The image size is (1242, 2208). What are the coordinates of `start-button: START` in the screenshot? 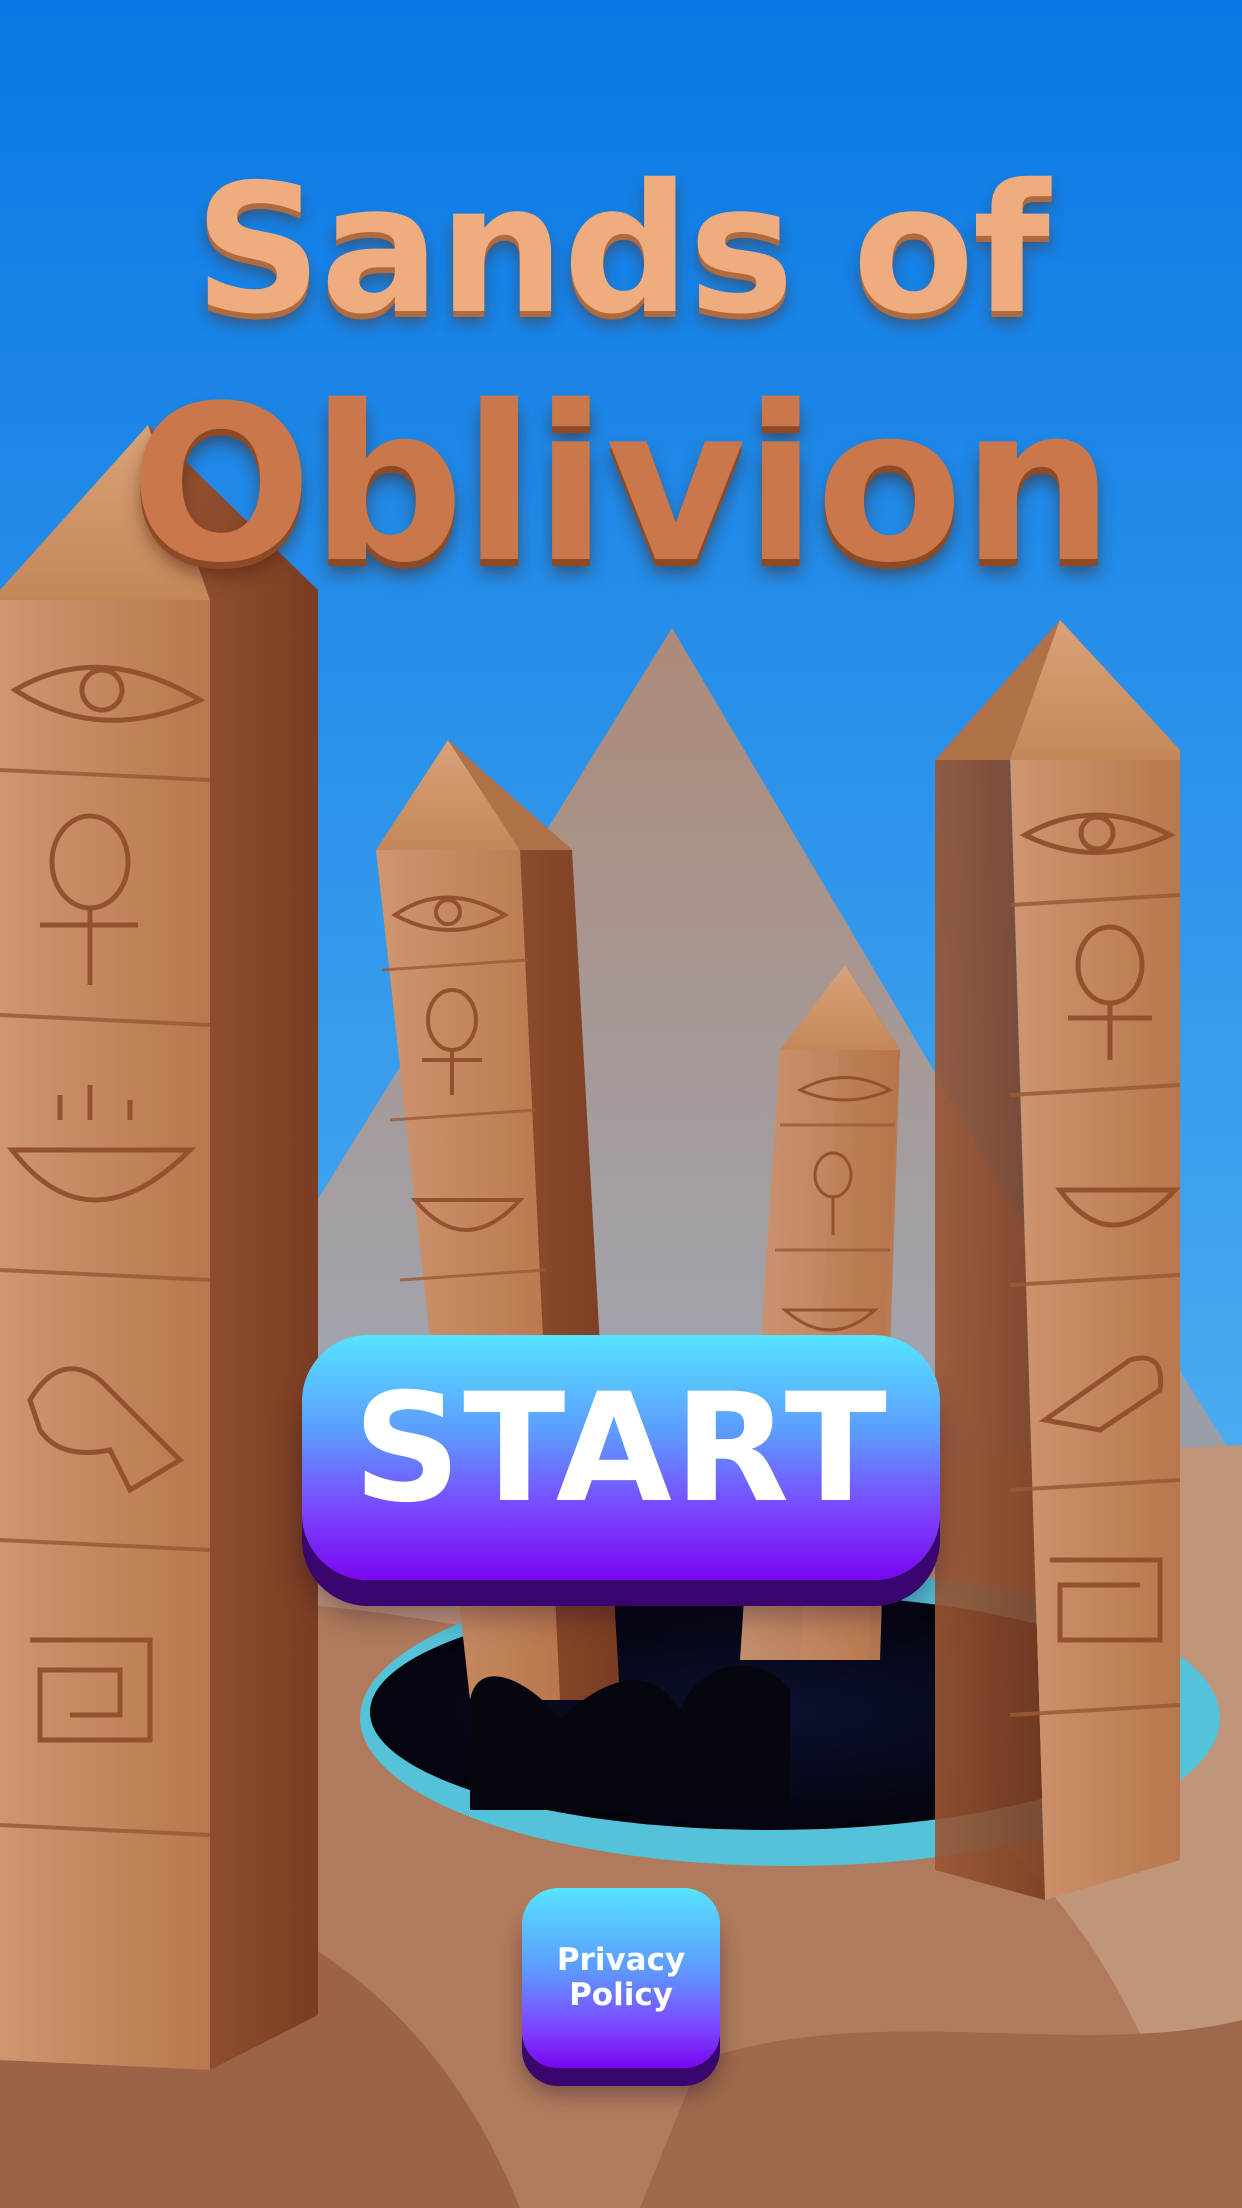 It's located at (621, 1457).